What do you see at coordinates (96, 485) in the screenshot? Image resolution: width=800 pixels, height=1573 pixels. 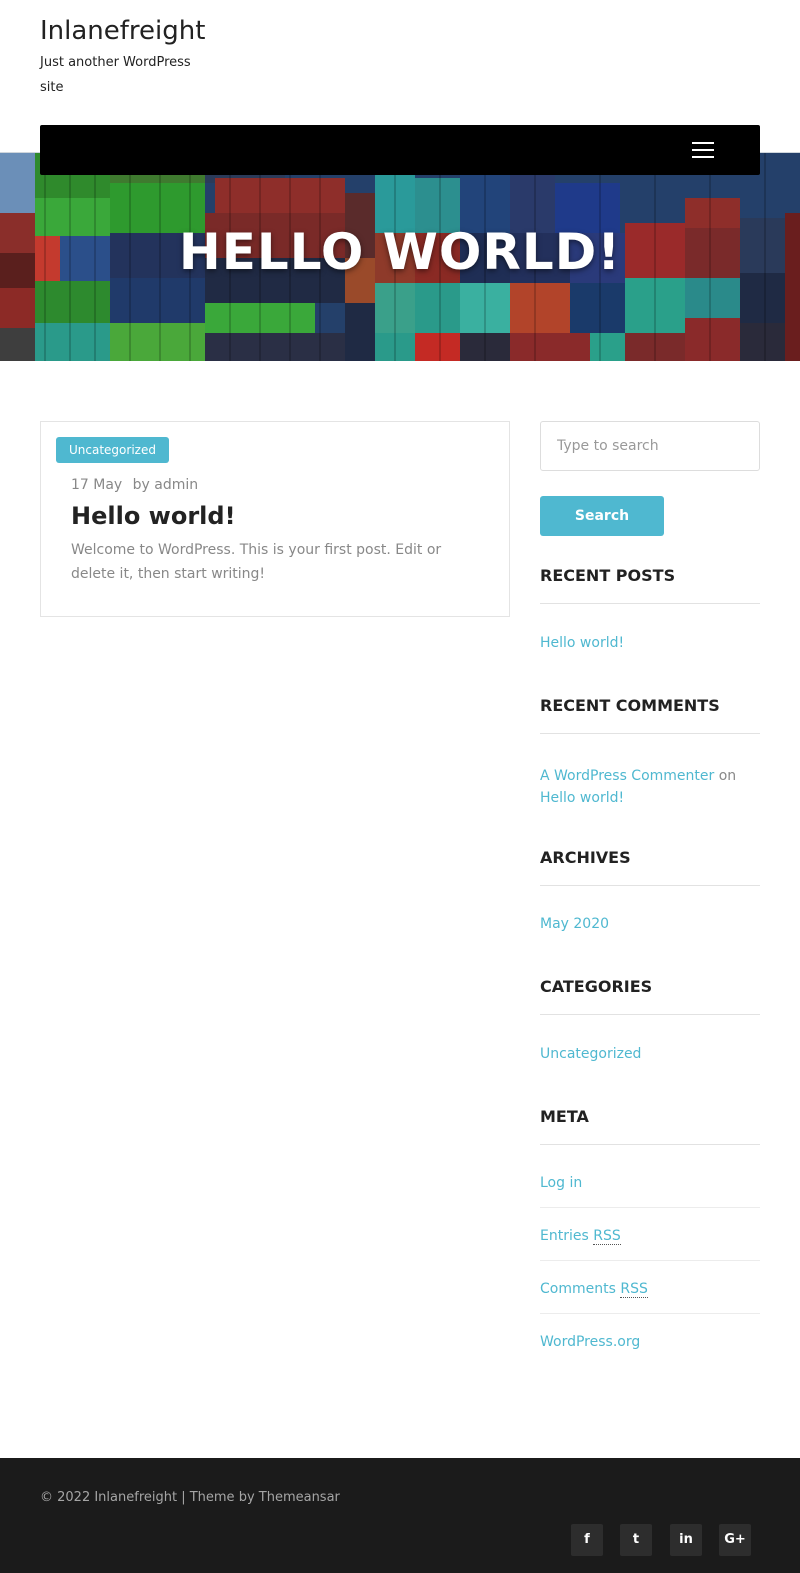 I see `post-date: 17 May` at bounding box center [96, 485].